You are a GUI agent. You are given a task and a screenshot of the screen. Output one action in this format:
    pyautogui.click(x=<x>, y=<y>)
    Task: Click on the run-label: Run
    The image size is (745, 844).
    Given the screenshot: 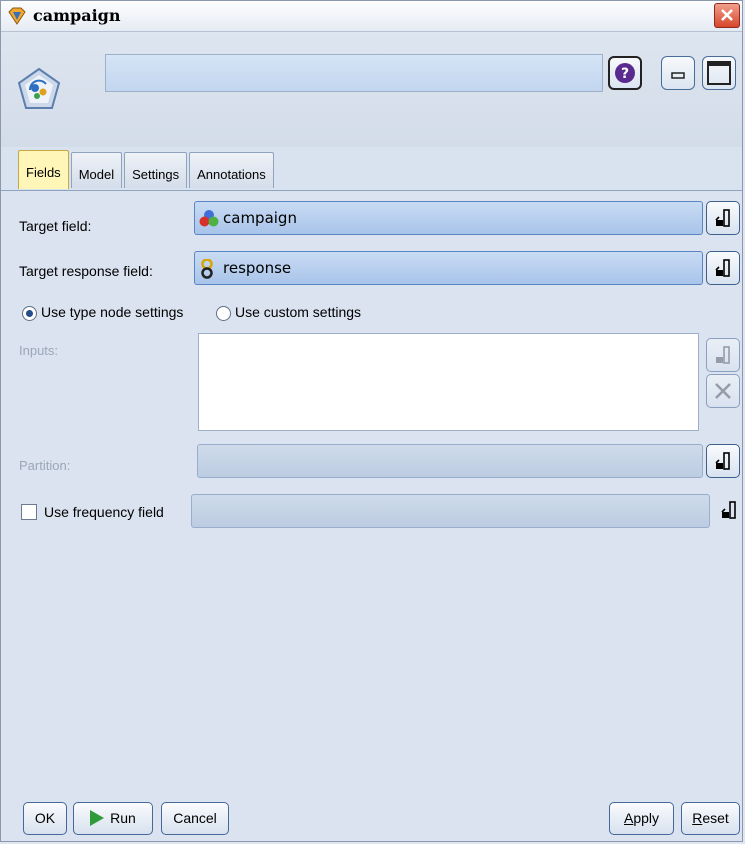 What is the action you would take?
    pyautogui.click(x=123, y=818)
    